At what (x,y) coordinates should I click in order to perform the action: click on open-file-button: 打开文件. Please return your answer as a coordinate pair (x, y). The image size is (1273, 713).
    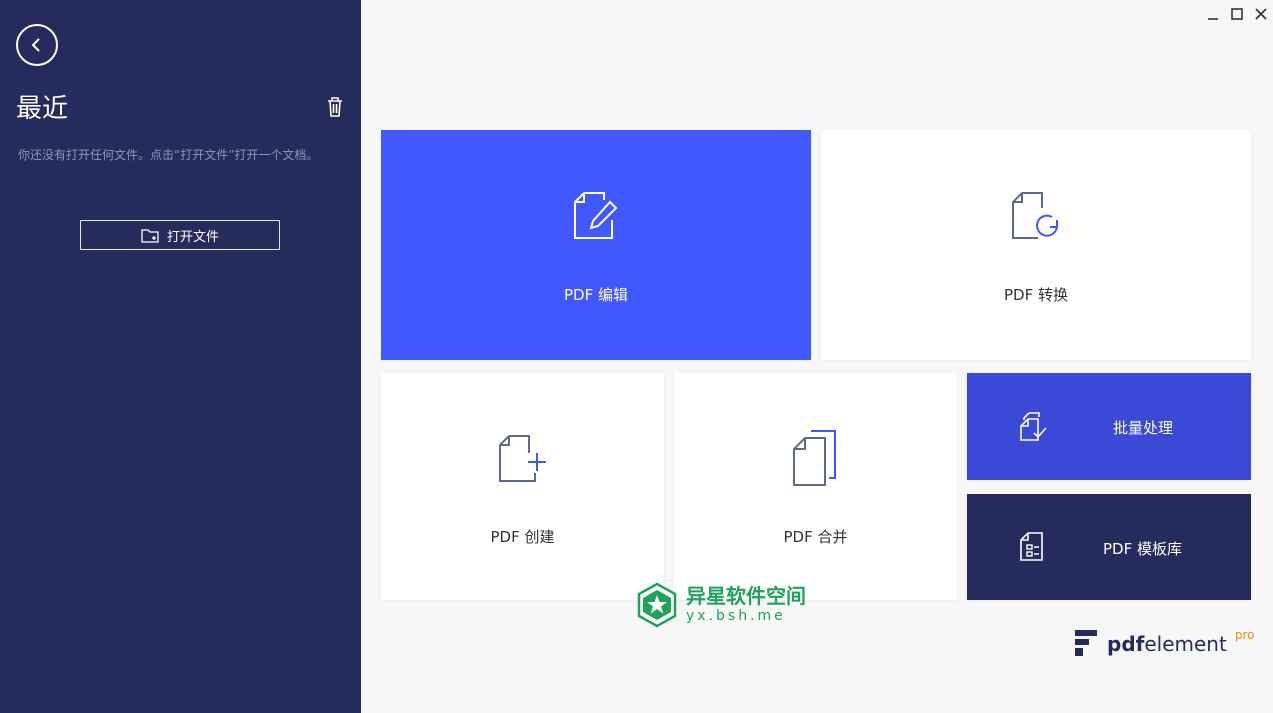
    Looking at the image, I should click on (180, 235).